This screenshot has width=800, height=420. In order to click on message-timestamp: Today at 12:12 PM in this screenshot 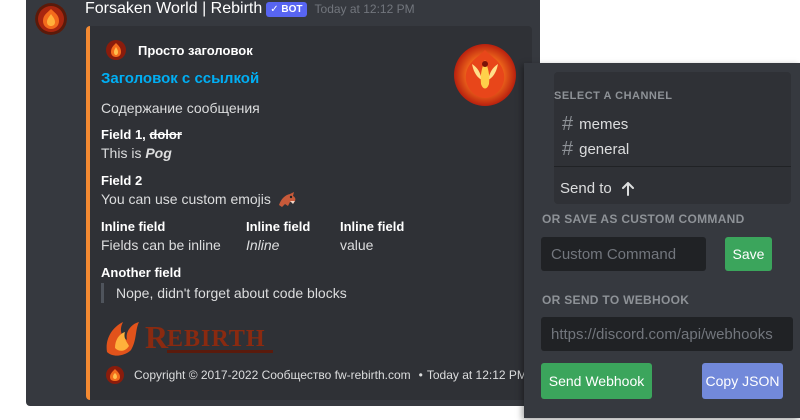, I will do `click(364, 9)`.